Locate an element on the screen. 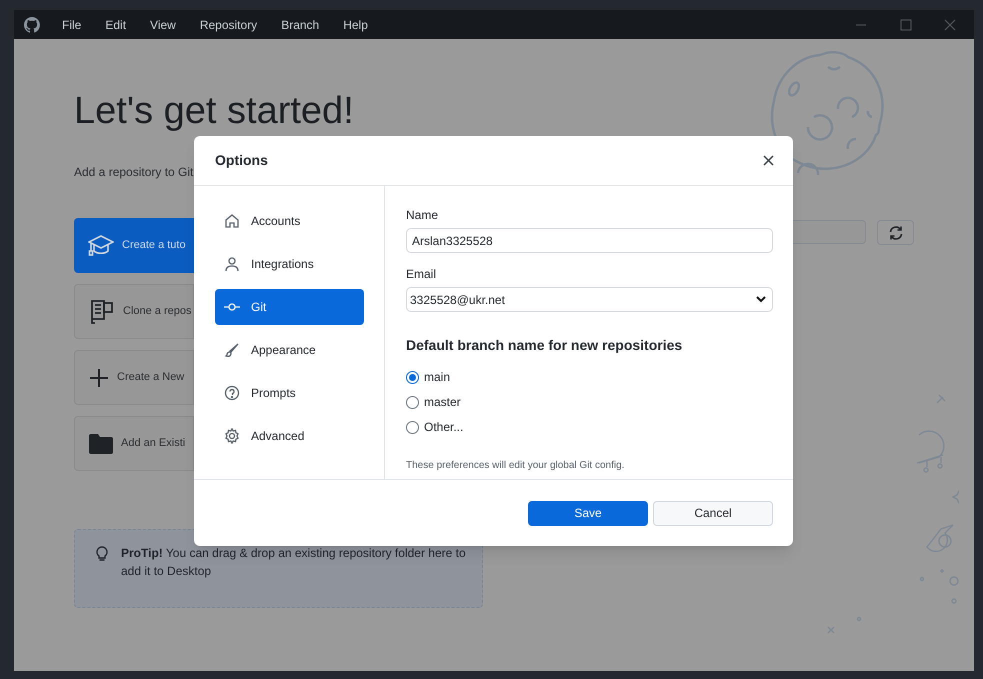  lightbulb-icon is located at coordinates (102, 554).